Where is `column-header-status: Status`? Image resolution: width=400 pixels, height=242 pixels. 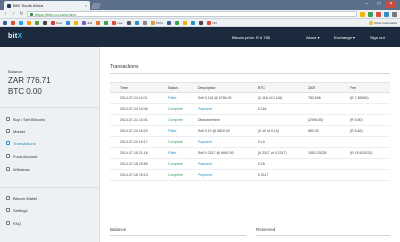 column-header-status: Status is located at coordinates (173, 88).